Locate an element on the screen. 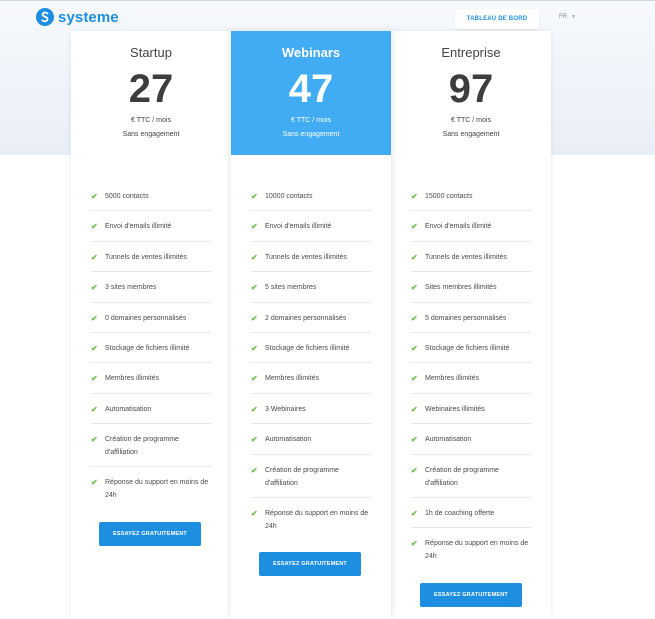 This screenshot has width=655, height=619. feature-item: ✔ Sites membres illimités is located at coordinates (471, 287).